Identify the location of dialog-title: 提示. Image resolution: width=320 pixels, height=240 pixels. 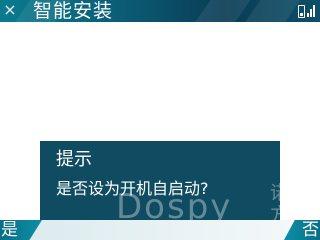
(74, 159).